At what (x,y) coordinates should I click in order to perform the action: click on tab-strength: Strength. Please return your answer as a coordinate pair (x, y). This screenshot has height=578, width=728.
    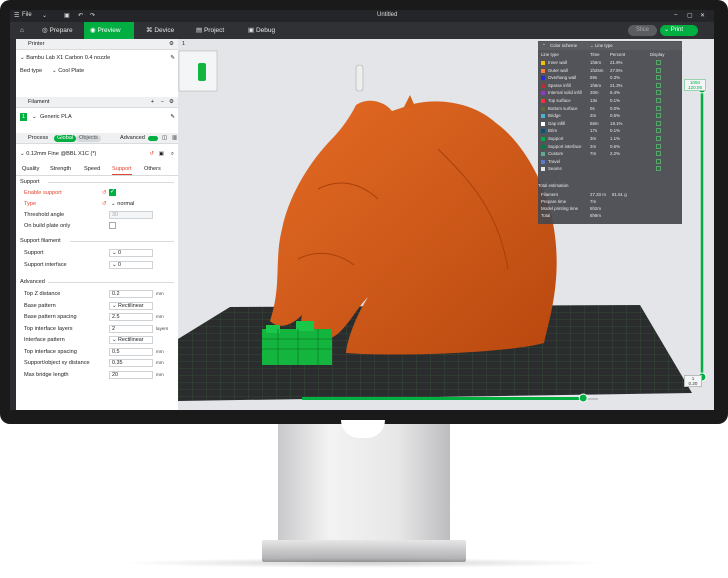
    Looking at the image, I should click on (60, 169).